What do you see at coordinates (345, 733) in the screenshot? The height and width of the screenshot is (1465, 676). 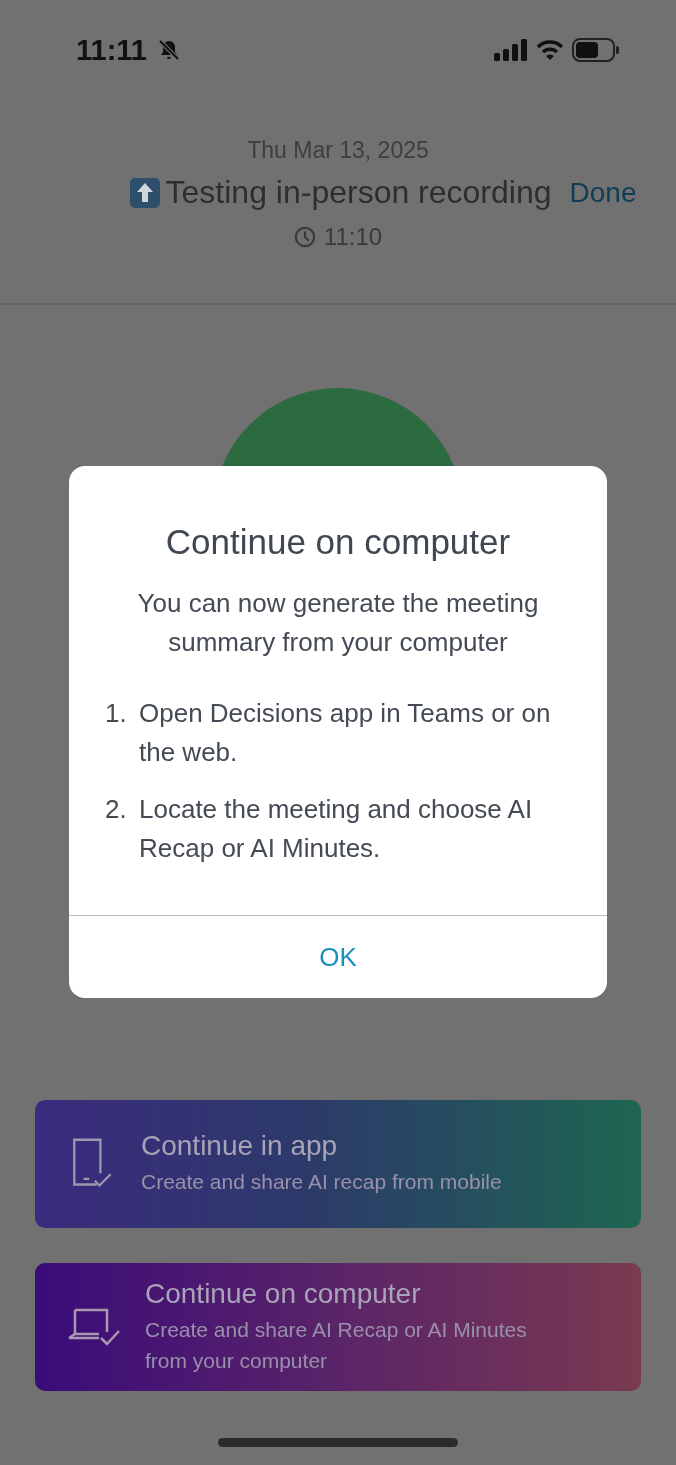 I see `step-text: Open Decisions app in Teams or on the web.` at bounding box center [345, 733].